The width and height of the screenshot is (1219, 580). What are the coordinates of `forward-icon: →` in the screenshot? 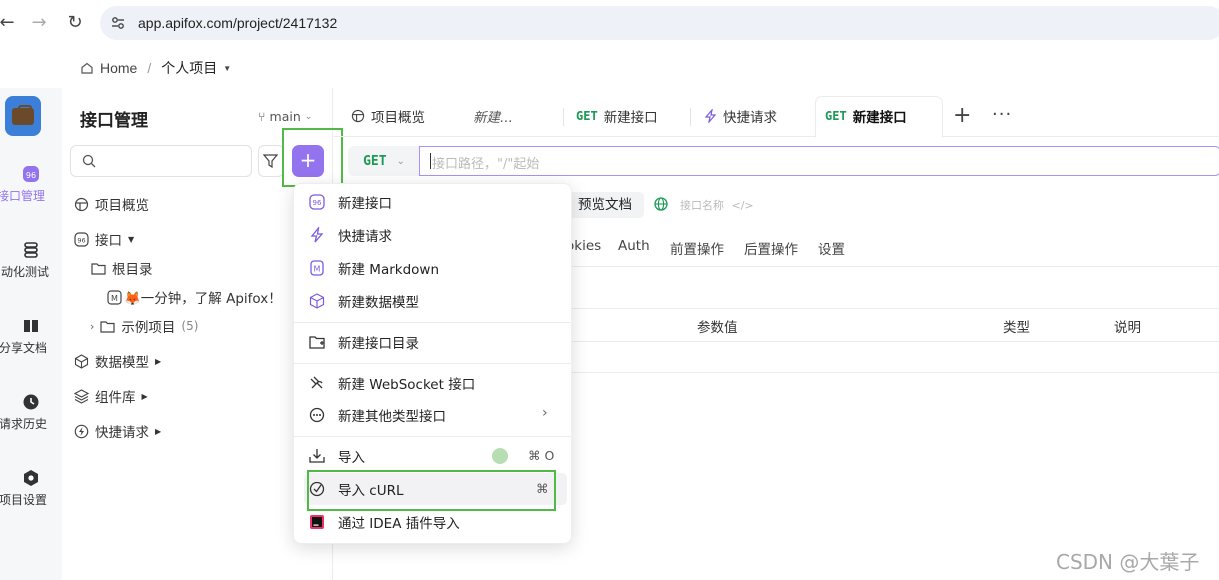 It's located at (39, 23).